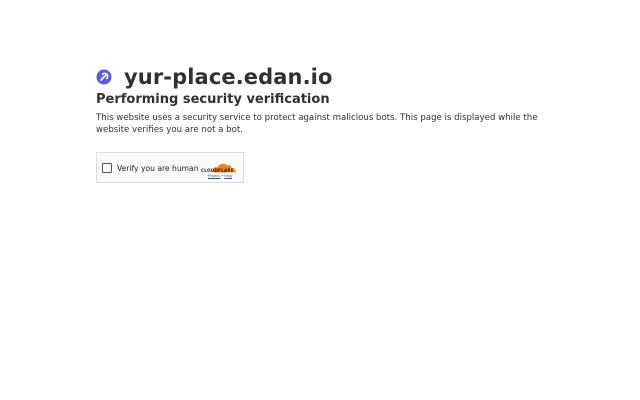 The height and width of the screenshot is (400, 640). What do you see at coordinates (228, 176) in the screenshot?
I see `help-link: Help` at bounding box center [228, 176].